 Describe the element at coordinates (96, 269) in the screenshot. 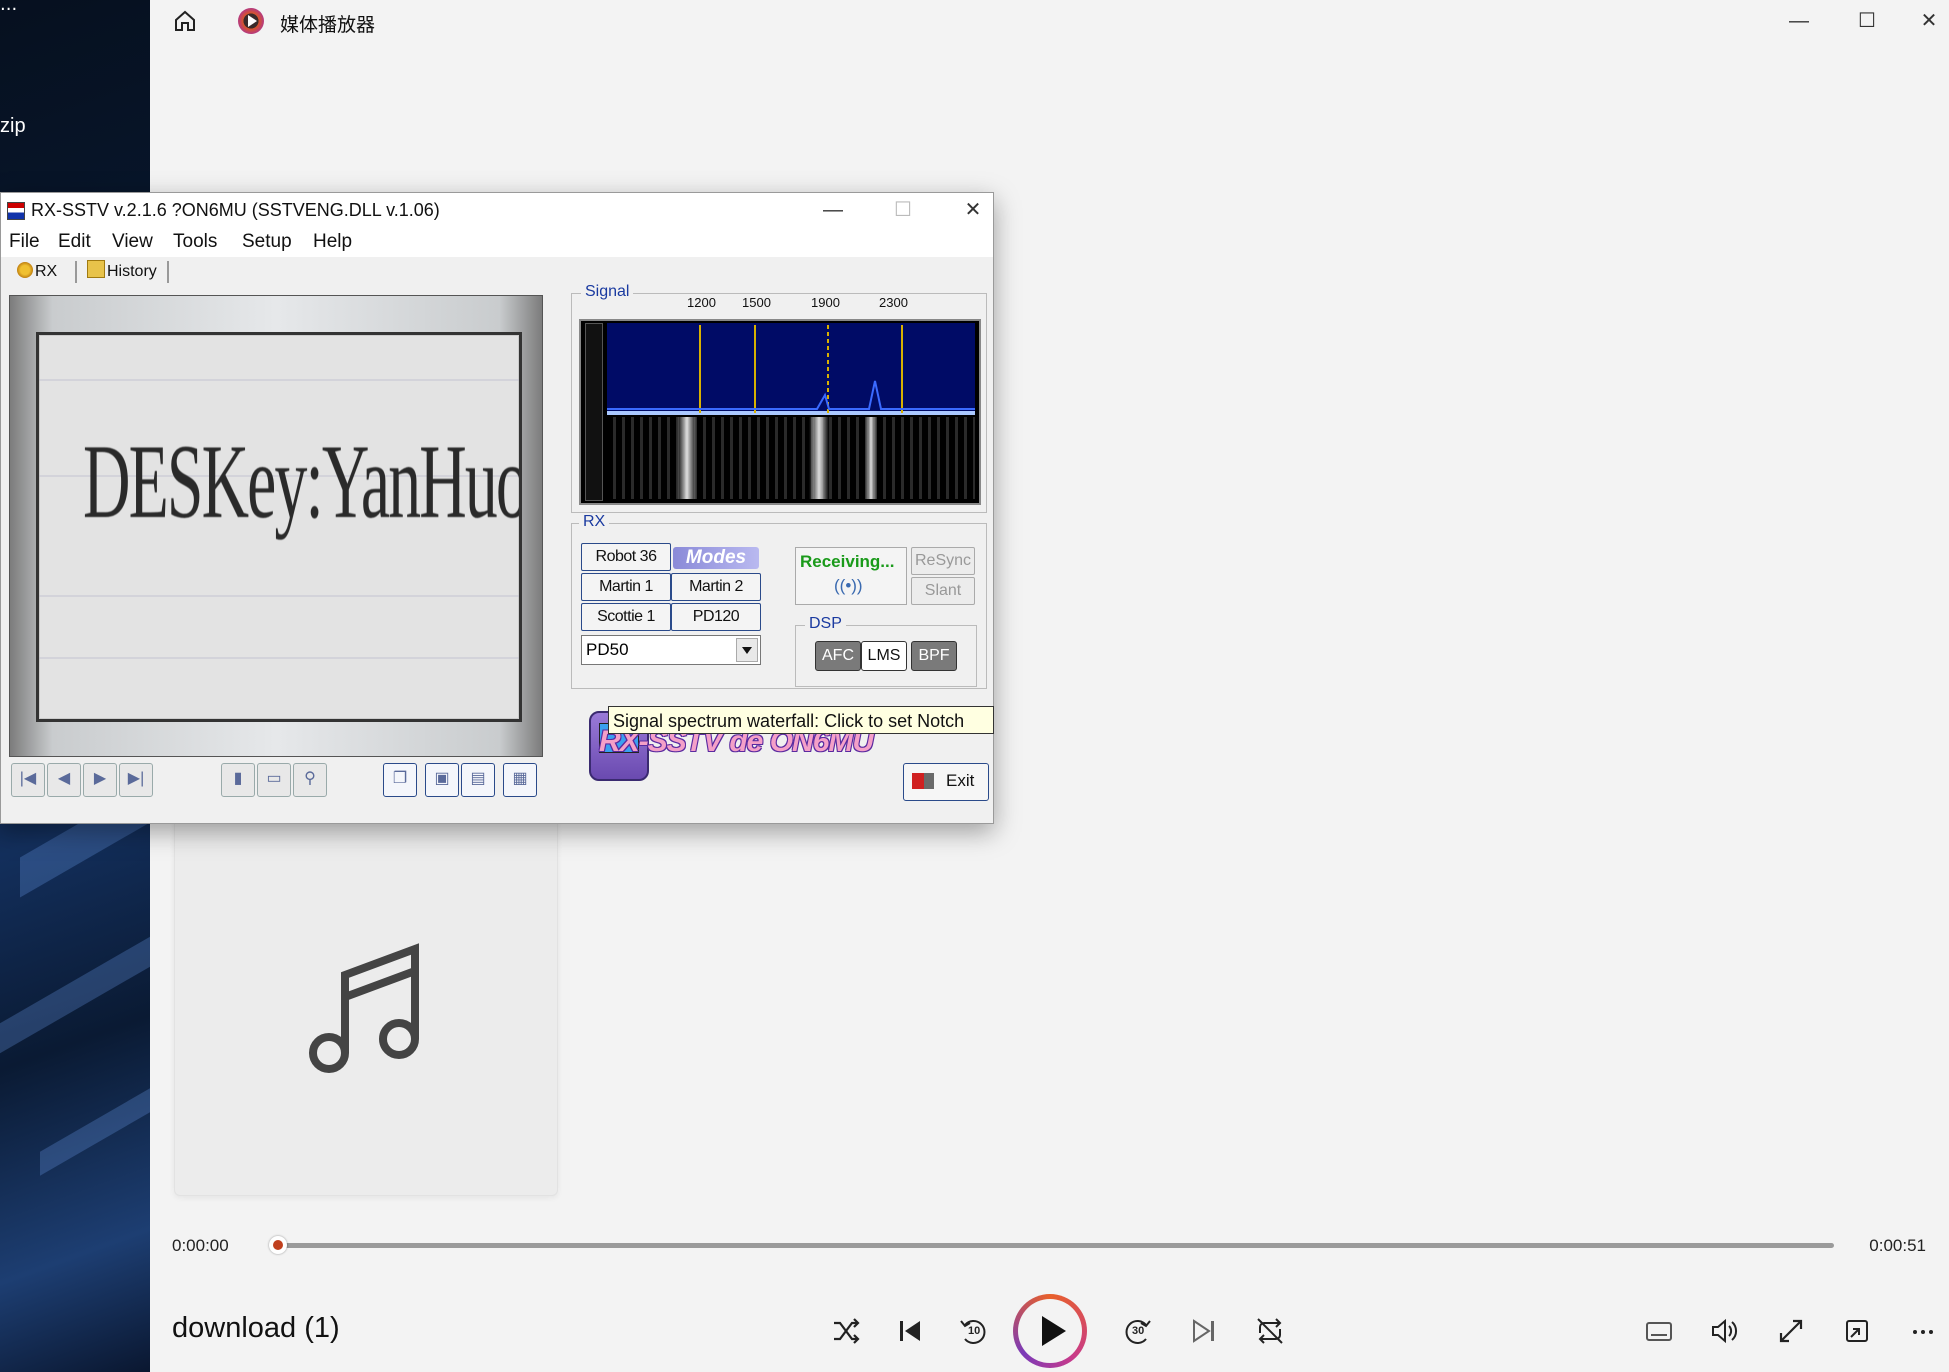

I see `folder-icon` at that location.